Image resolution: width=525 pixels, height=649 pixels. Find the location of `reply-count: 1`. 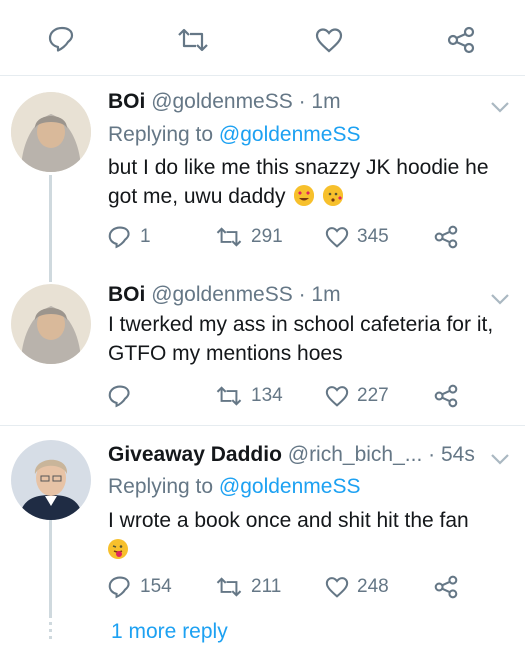

reply-count: 1 is located at coordinates (145, 236).